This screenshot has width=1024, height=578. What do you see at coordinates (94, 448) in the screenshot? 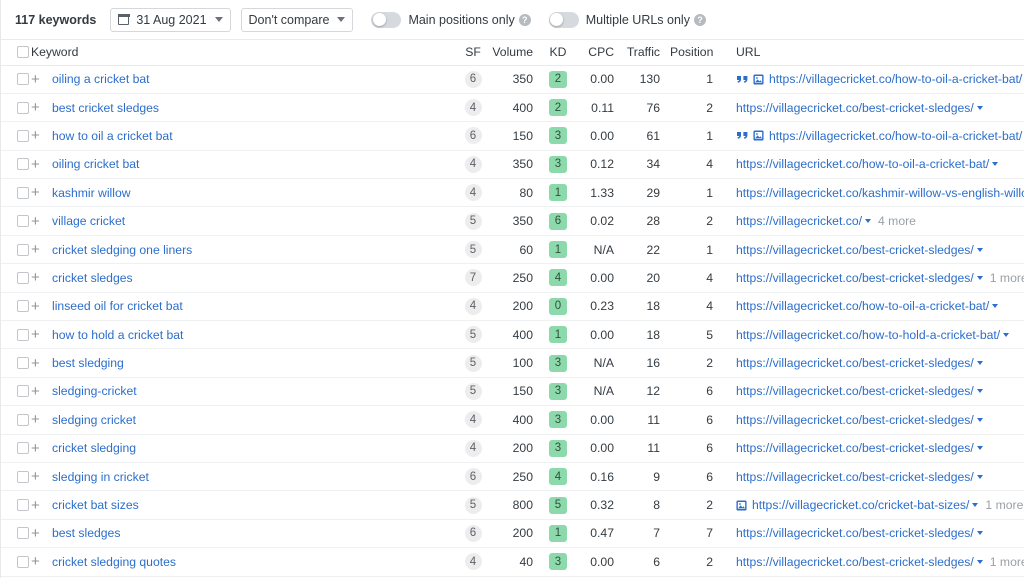
I see `keyword-link: cricket sledging` at bounding box center [94, 448].